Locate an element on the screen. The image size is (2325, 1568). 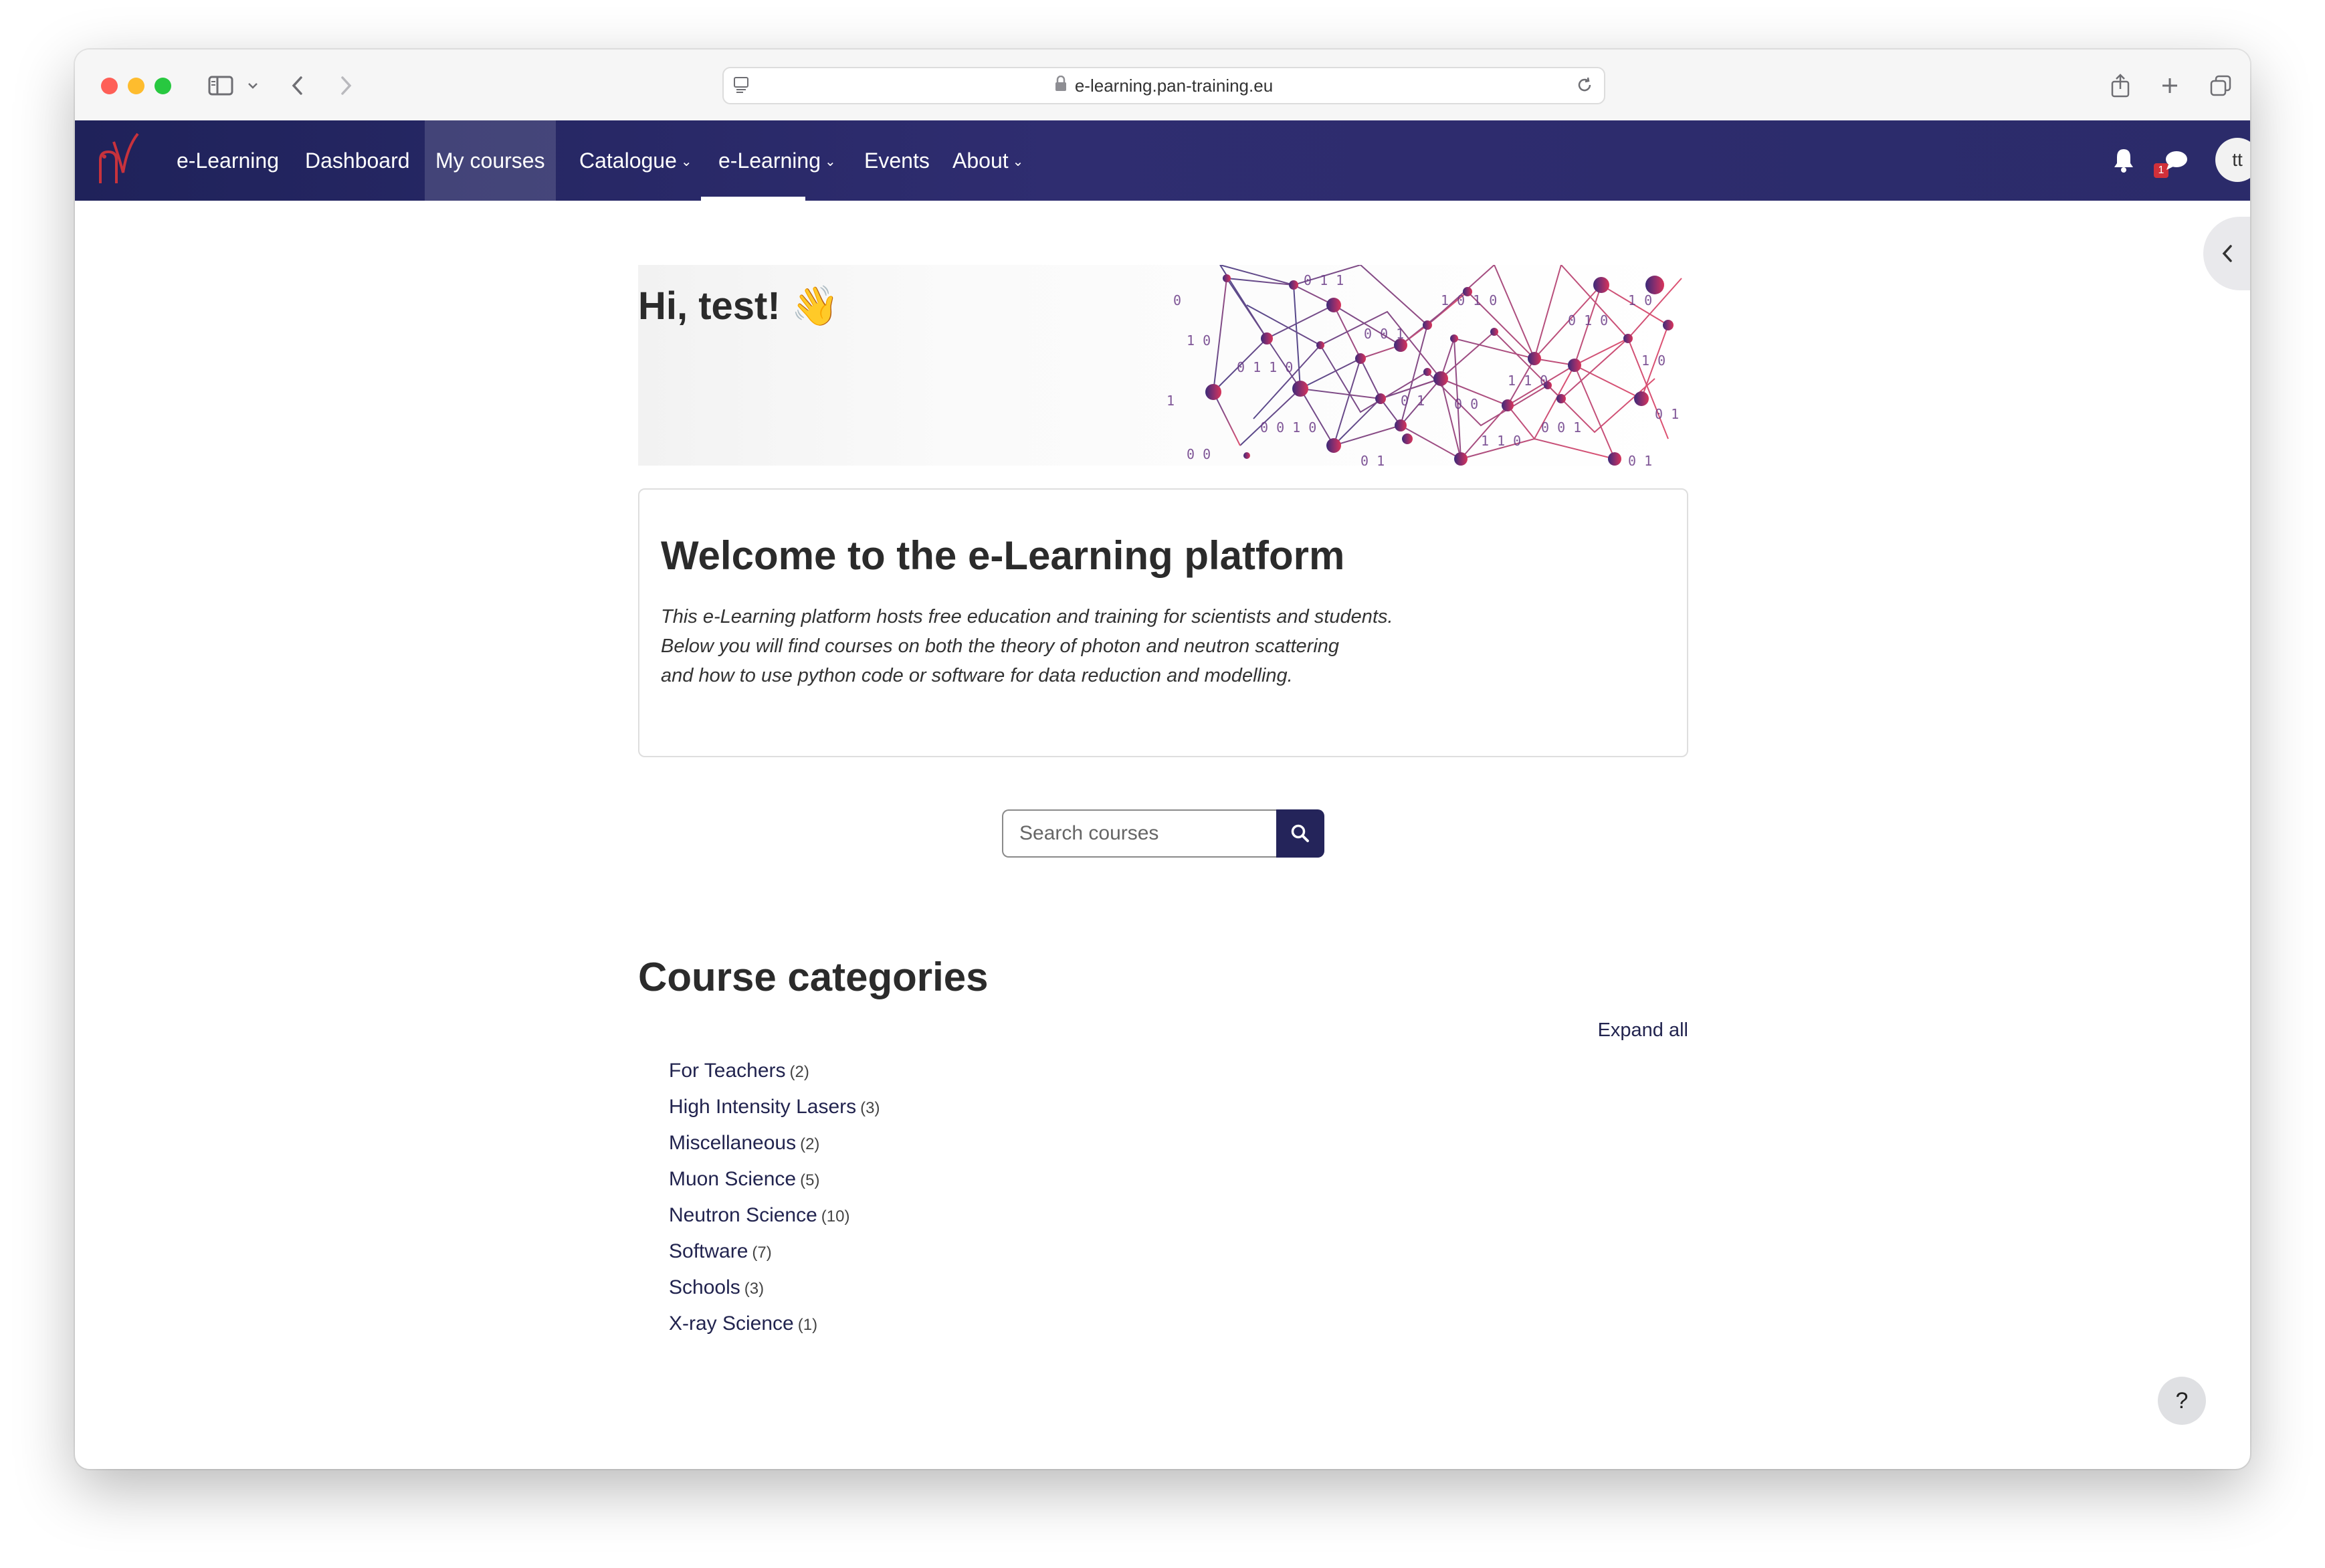
lock-icon is located at coordinates (1061, 85).